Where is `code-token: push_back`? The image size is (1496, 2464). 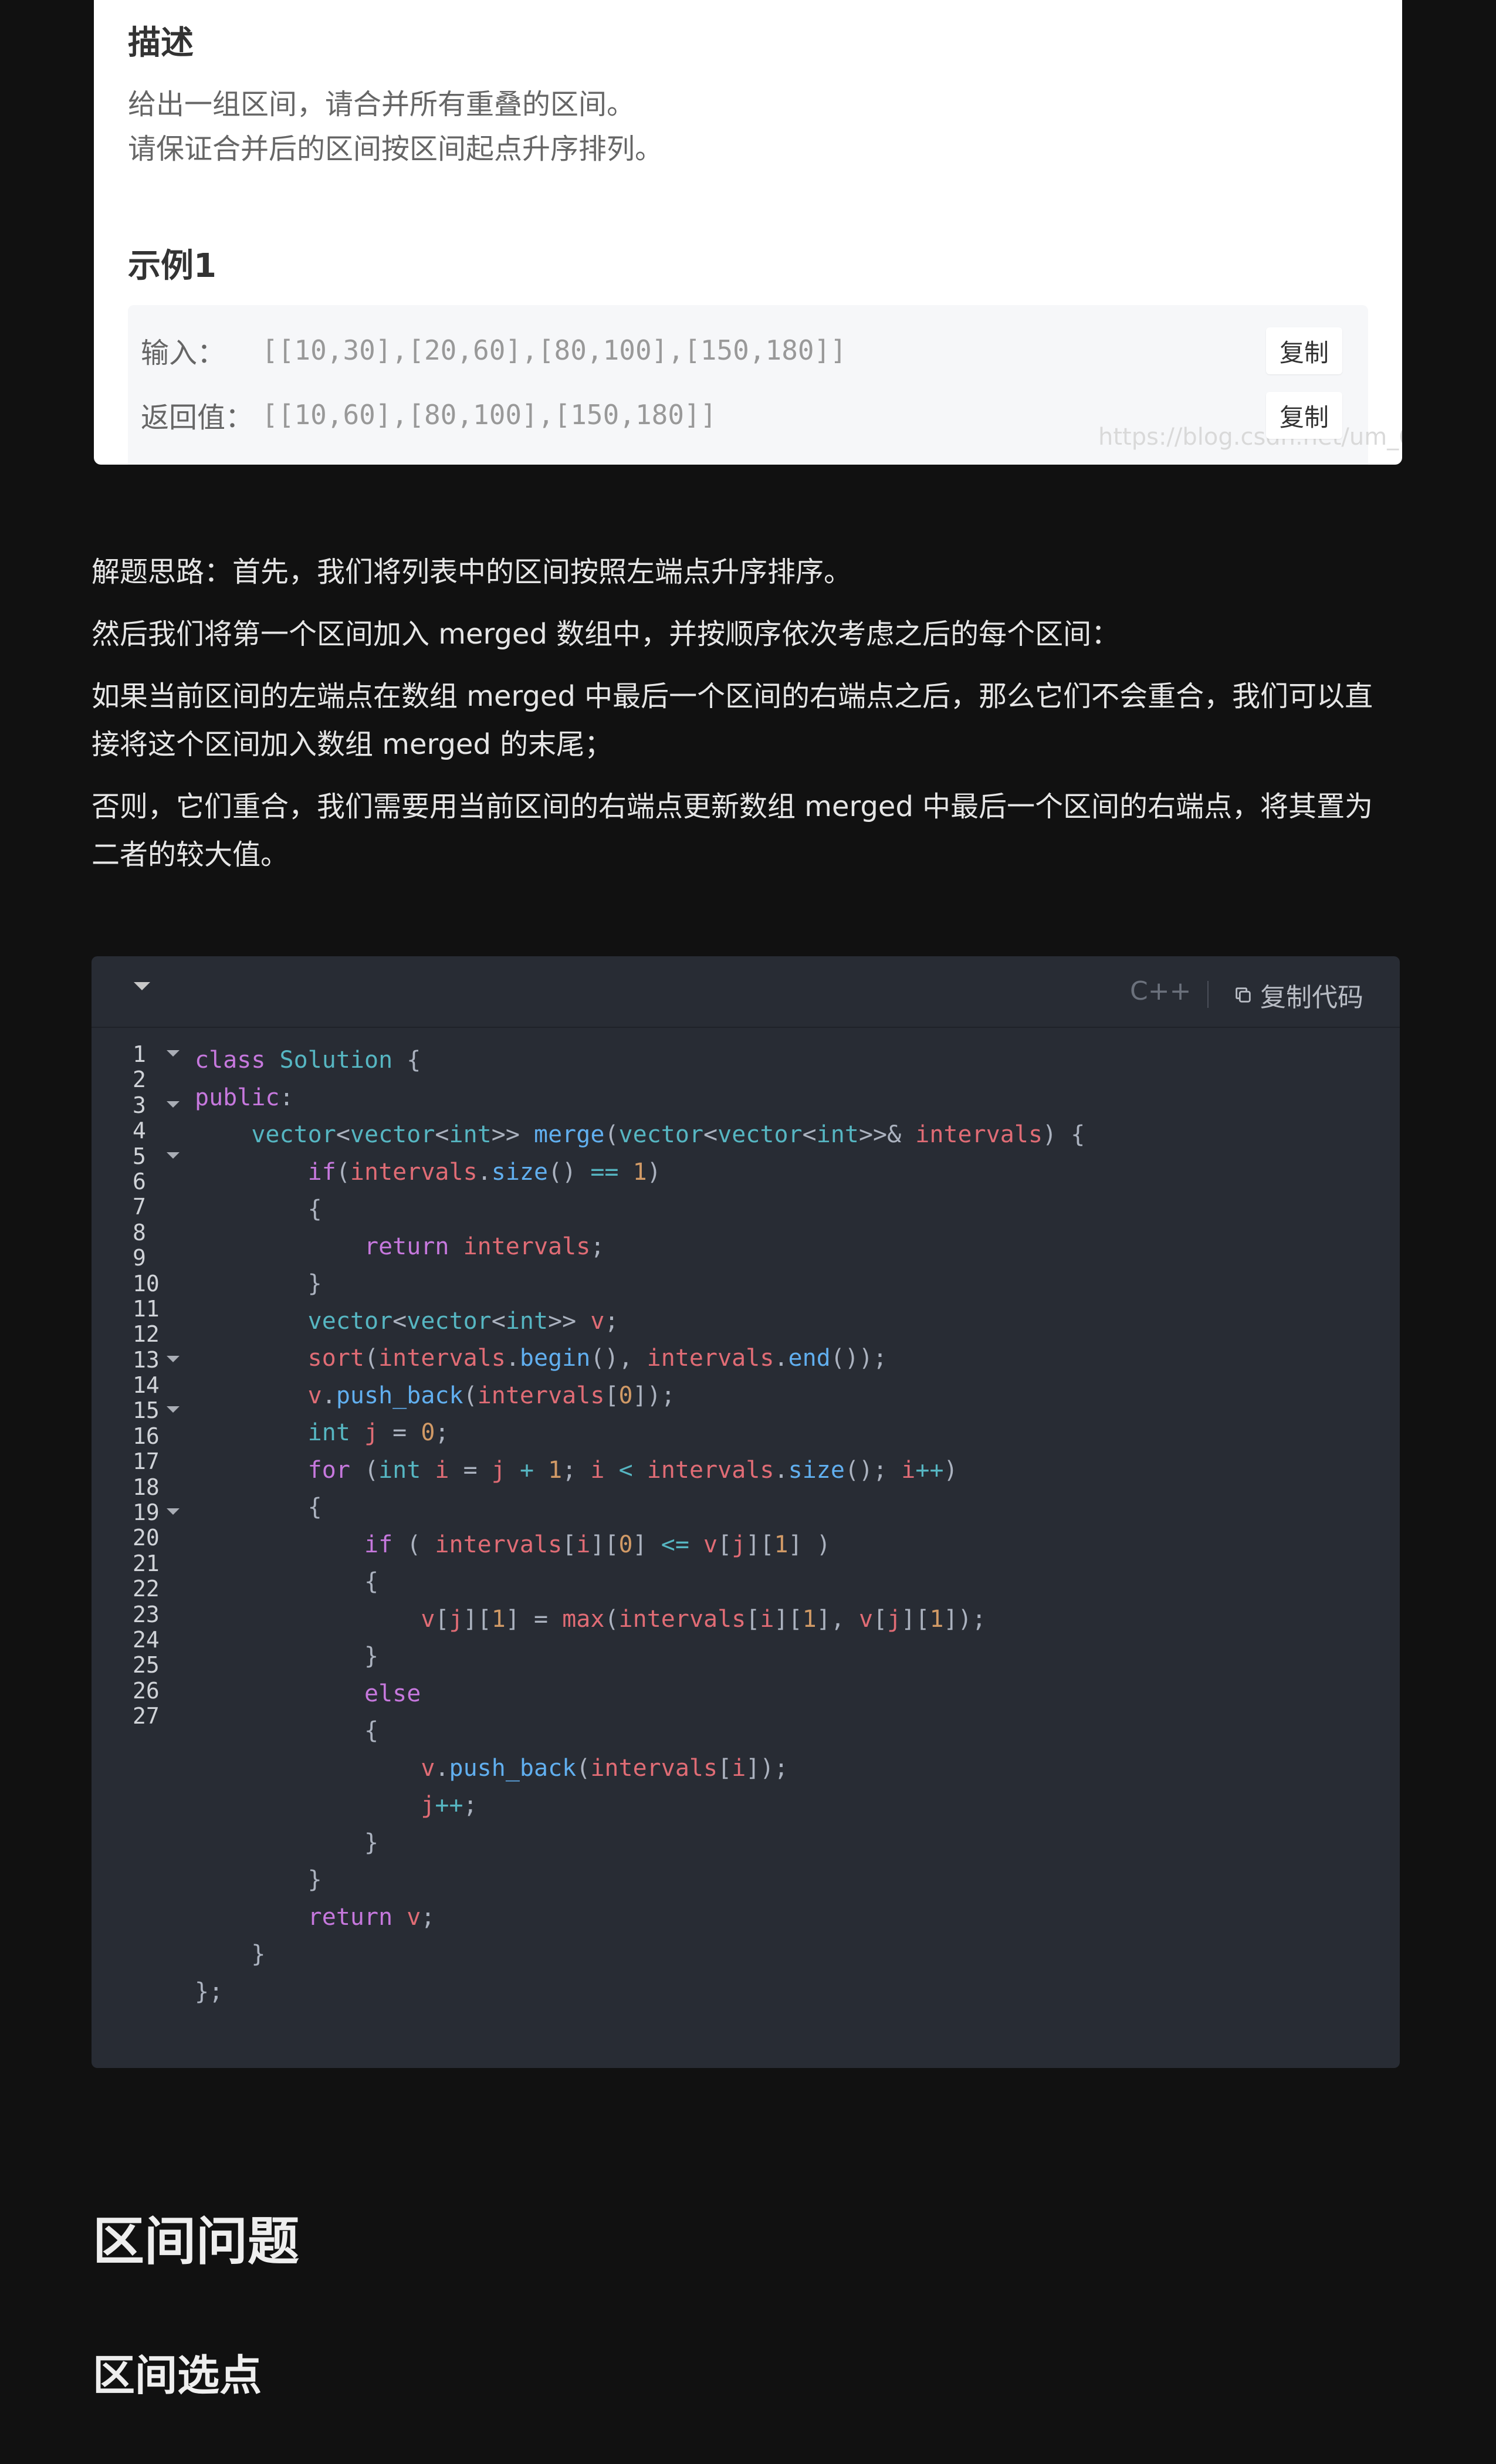
code-token: push_back is located at coordinates (513, 1768).